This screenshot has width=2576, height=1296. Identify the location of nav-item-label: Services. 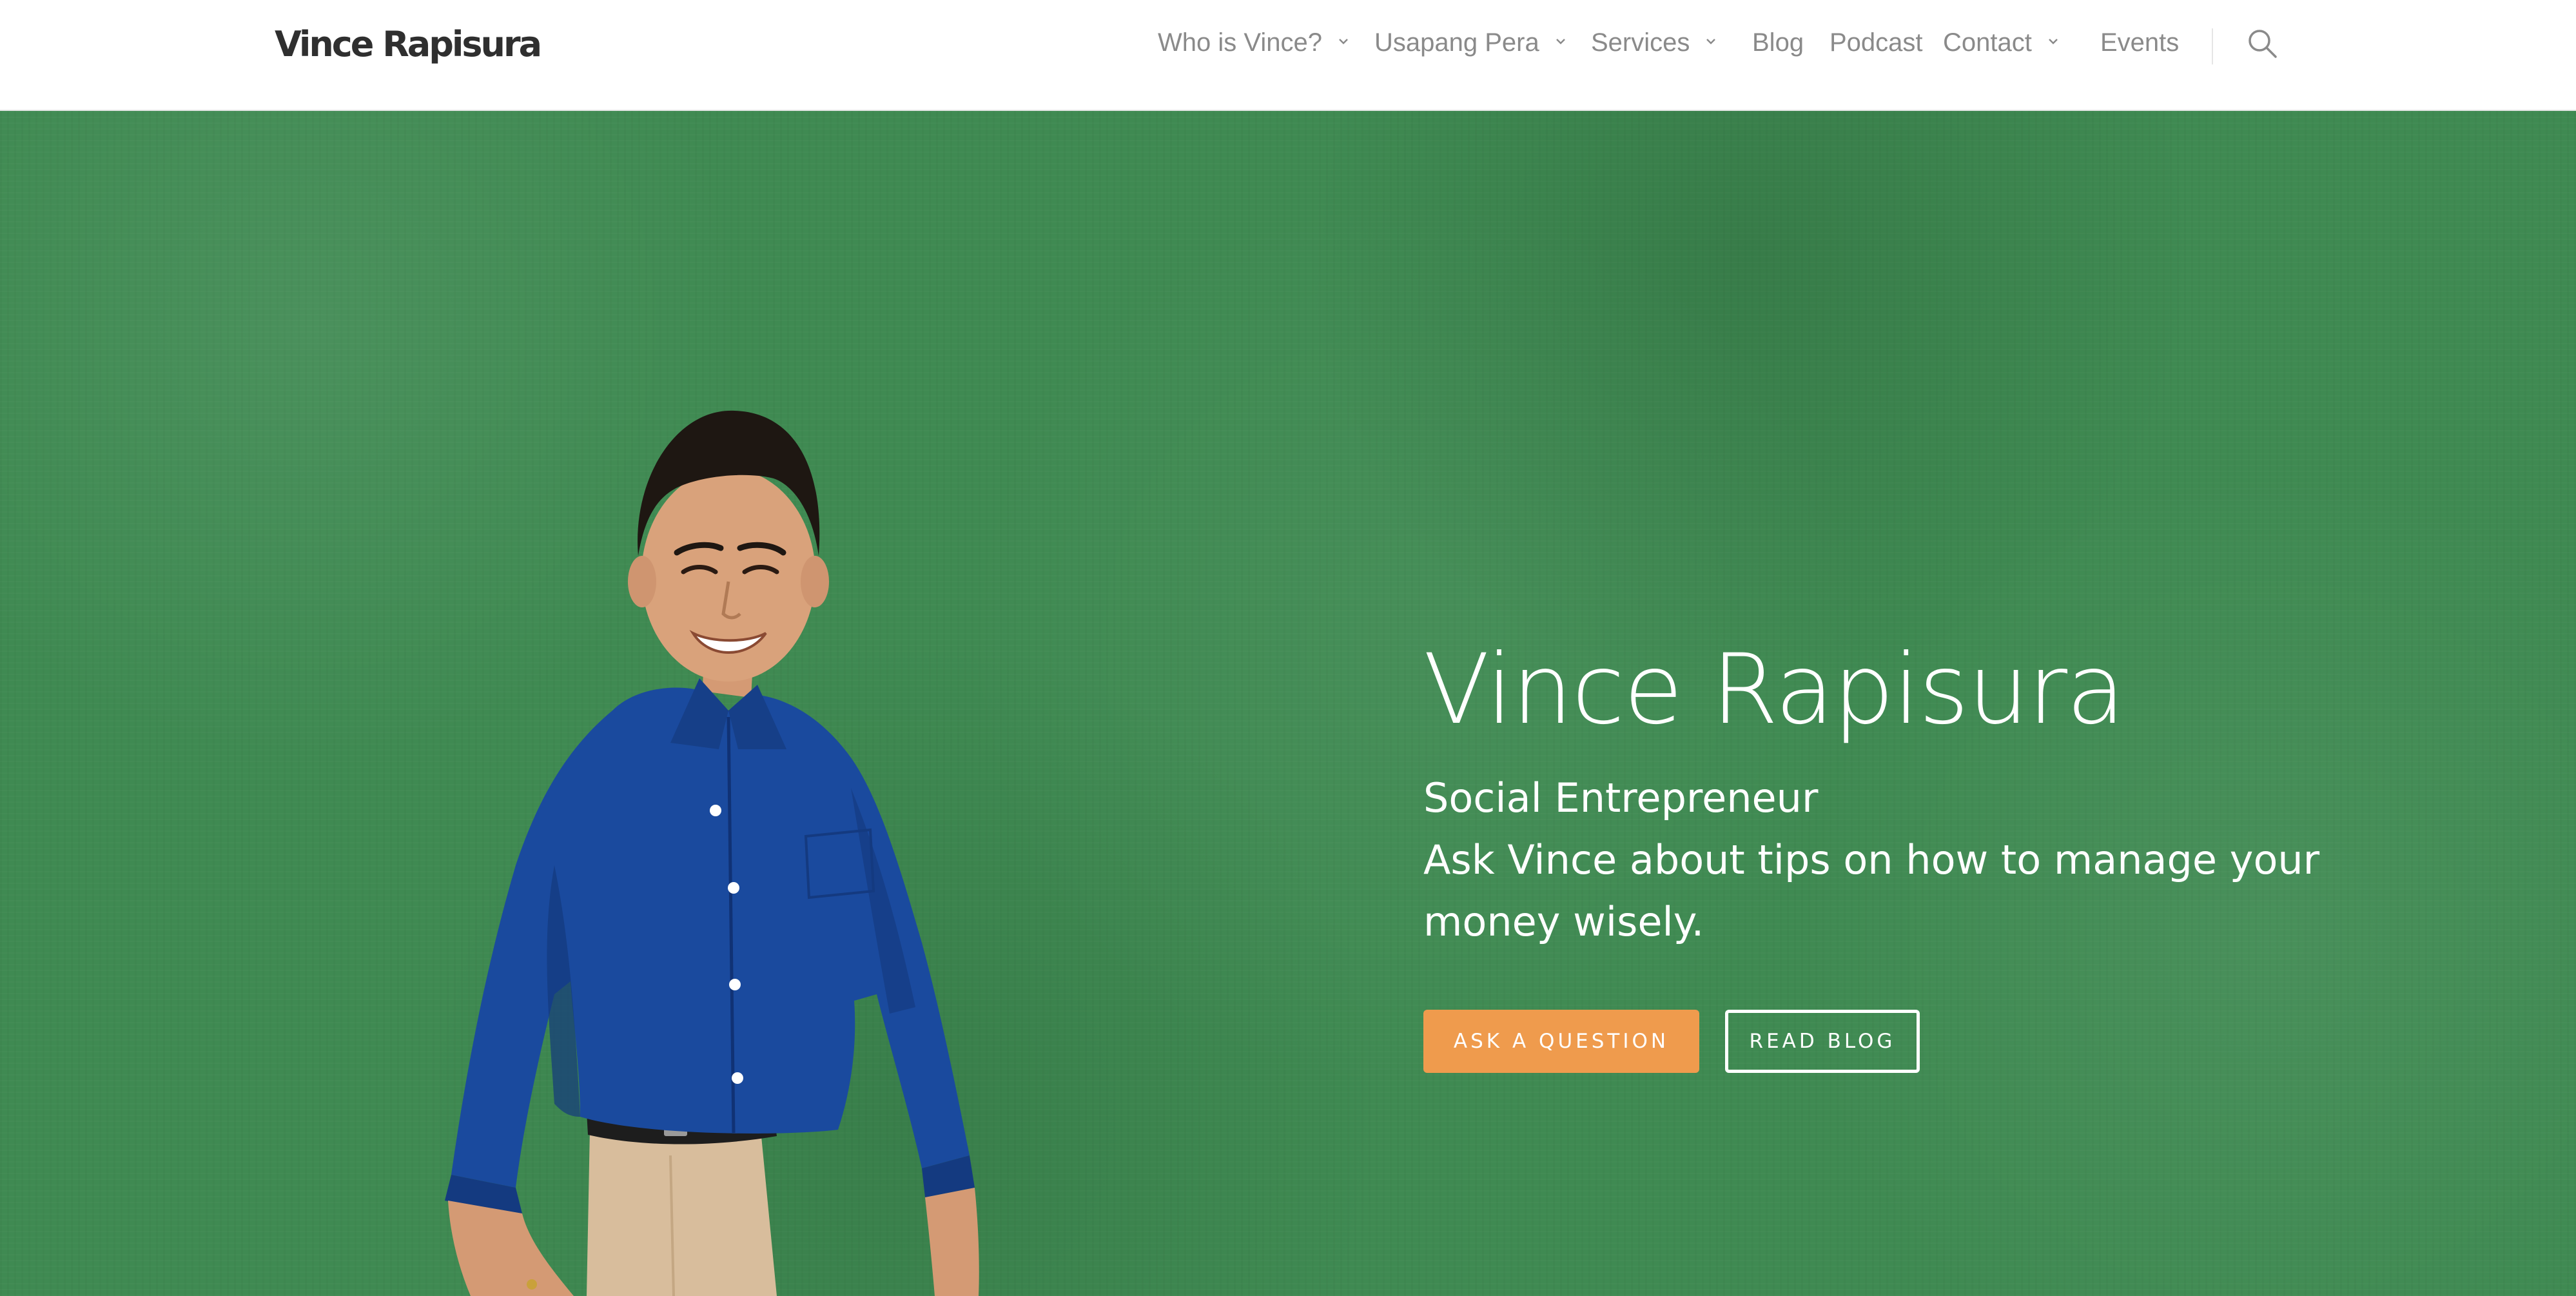
(1640, 42).